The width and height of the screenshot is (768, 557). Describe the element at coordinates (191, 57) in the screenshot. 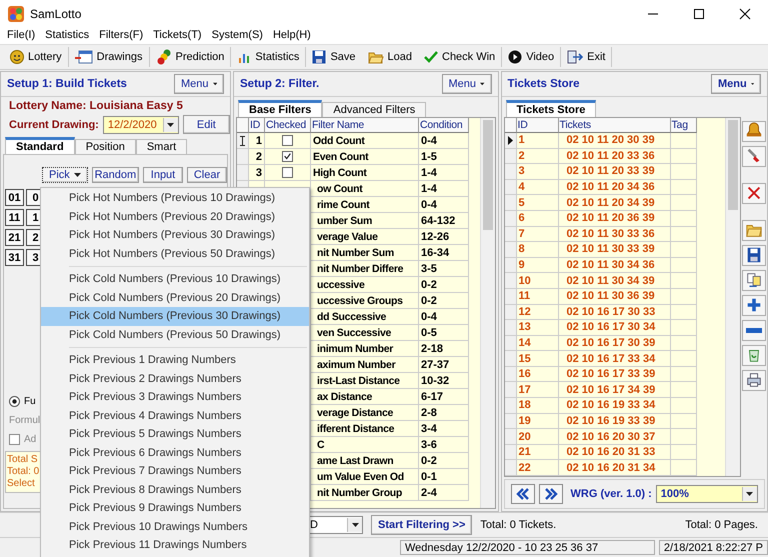

I see `toolbar-button: Prediction` at that location.